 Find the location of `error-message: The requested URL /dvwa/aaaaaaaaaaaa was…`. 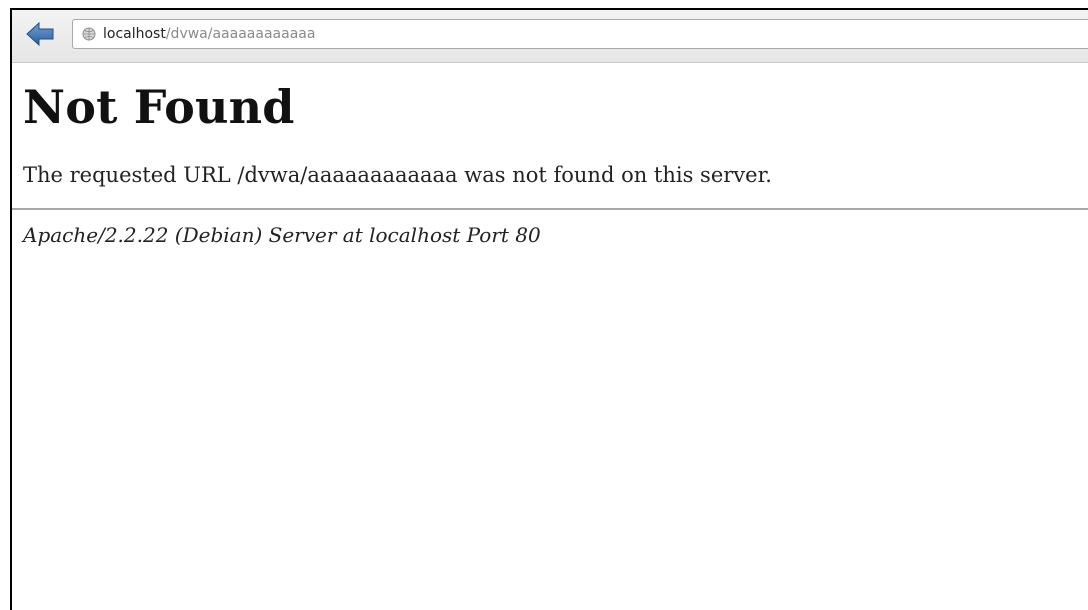

error-message: The requested URL /dvwa/aaaaaaaaaaaa was… is located at coordinates (397, 175).